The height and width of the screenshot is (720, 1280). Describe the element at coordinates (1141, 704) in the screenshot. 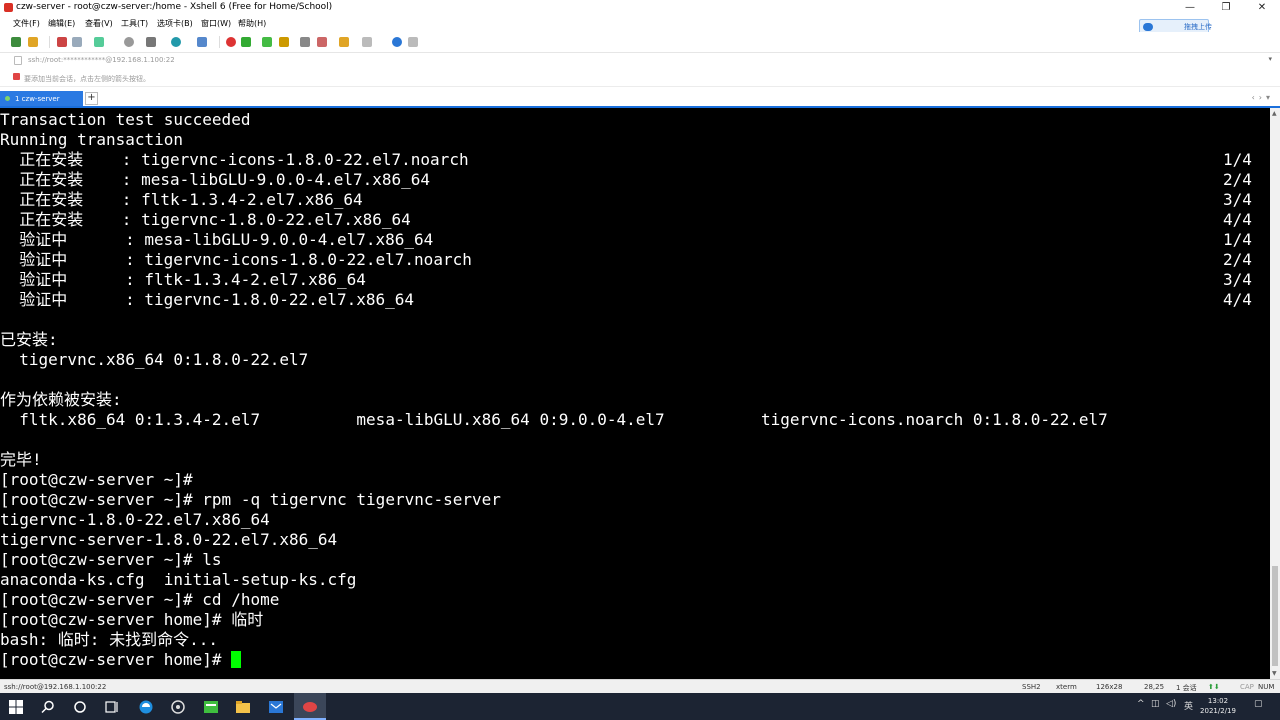

I see `tray-expand-icon: ^` at that location.